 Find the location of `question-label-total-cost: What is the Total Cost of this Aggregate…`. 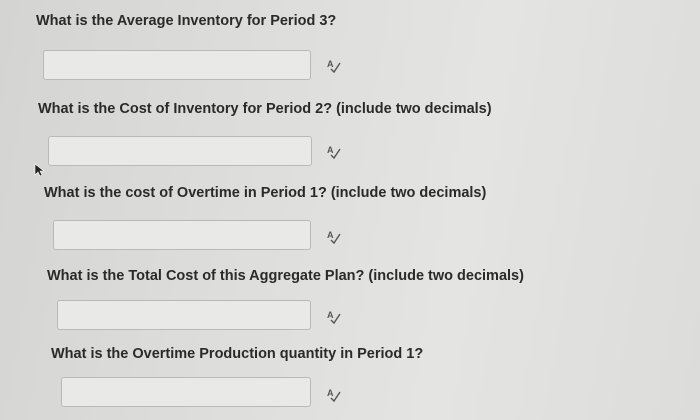

question-label-total-cost: What is the Total Cost of this Aggregate… is located at coordinates (285, 276).